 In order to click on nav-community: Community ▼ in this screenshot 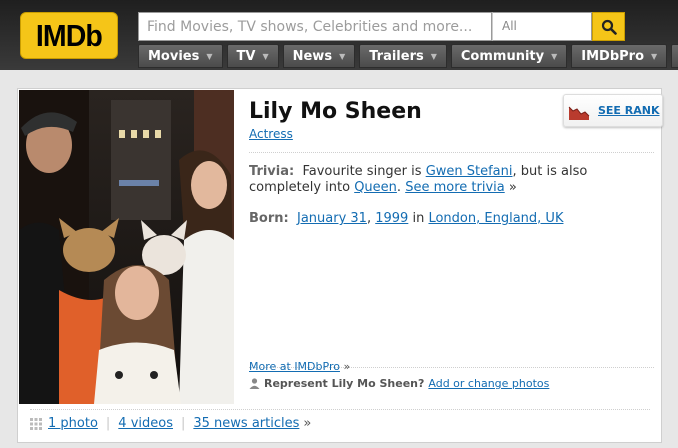, I will do `click(509, 56)`.